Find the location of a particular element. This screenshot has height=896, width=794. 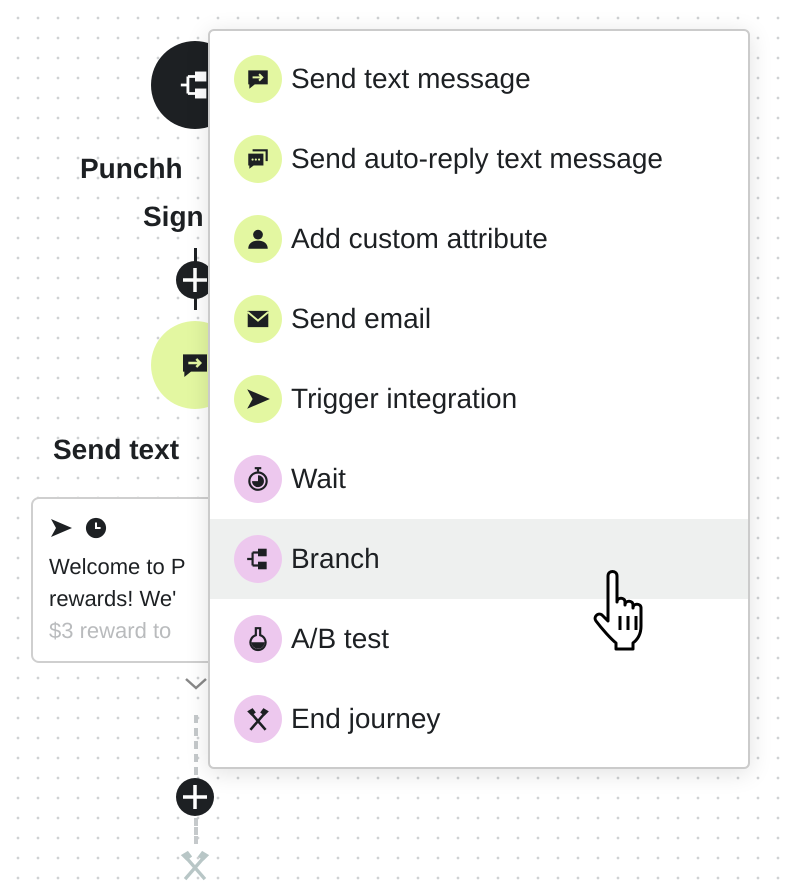

node-title: Sign is located at coordinates (173, 217).